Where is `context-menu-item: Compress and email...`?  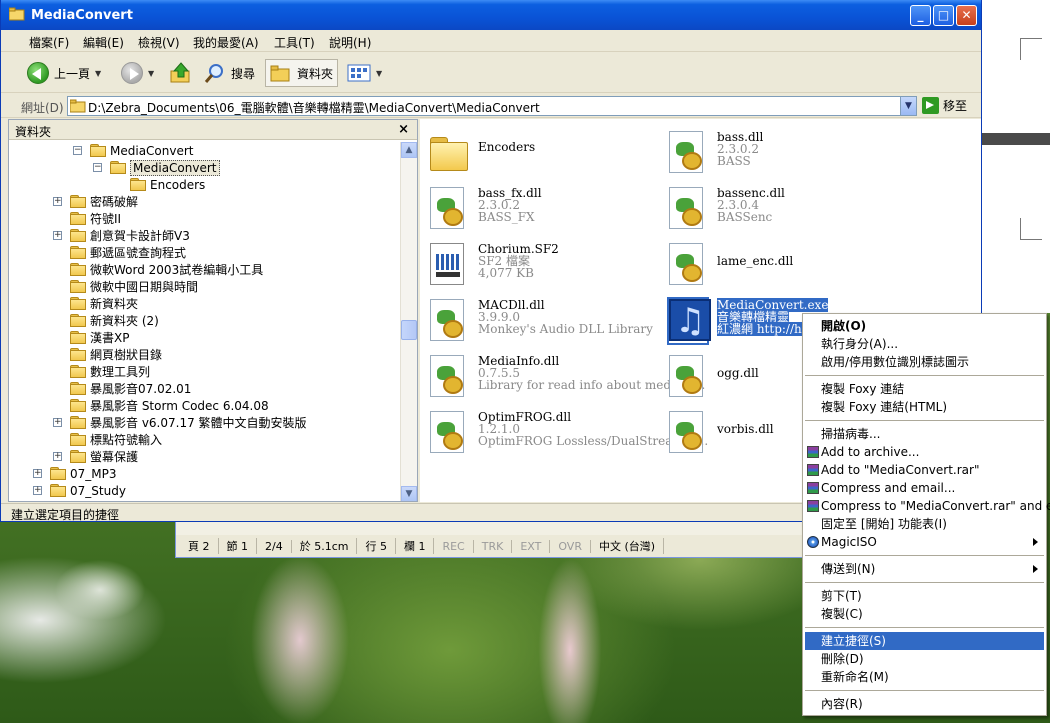
context-menu-item: Compress and email... is located at coordinates (924, 488).